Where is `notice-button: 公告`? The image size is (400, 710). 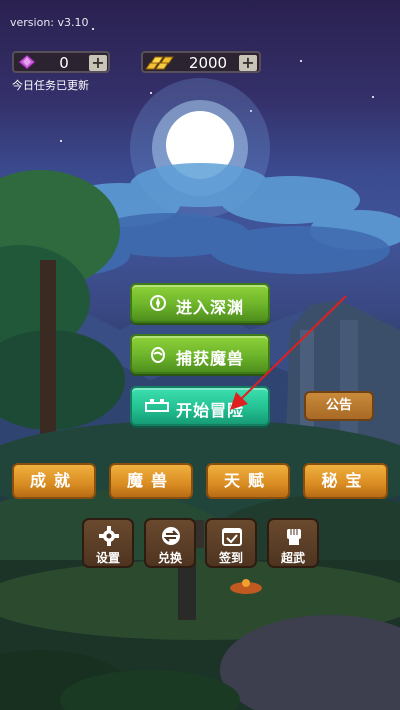 notice-button: 公告 is located at coordinates (339, 406).